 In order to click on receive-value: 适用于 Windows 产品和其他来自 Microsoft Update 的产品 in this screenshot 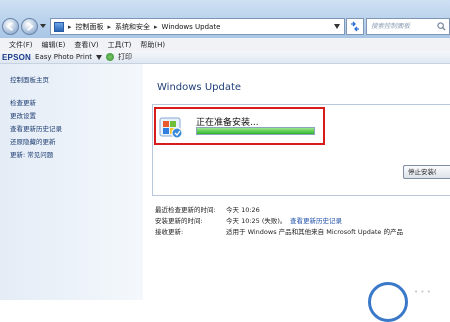, I will do `click(314, 232)`.